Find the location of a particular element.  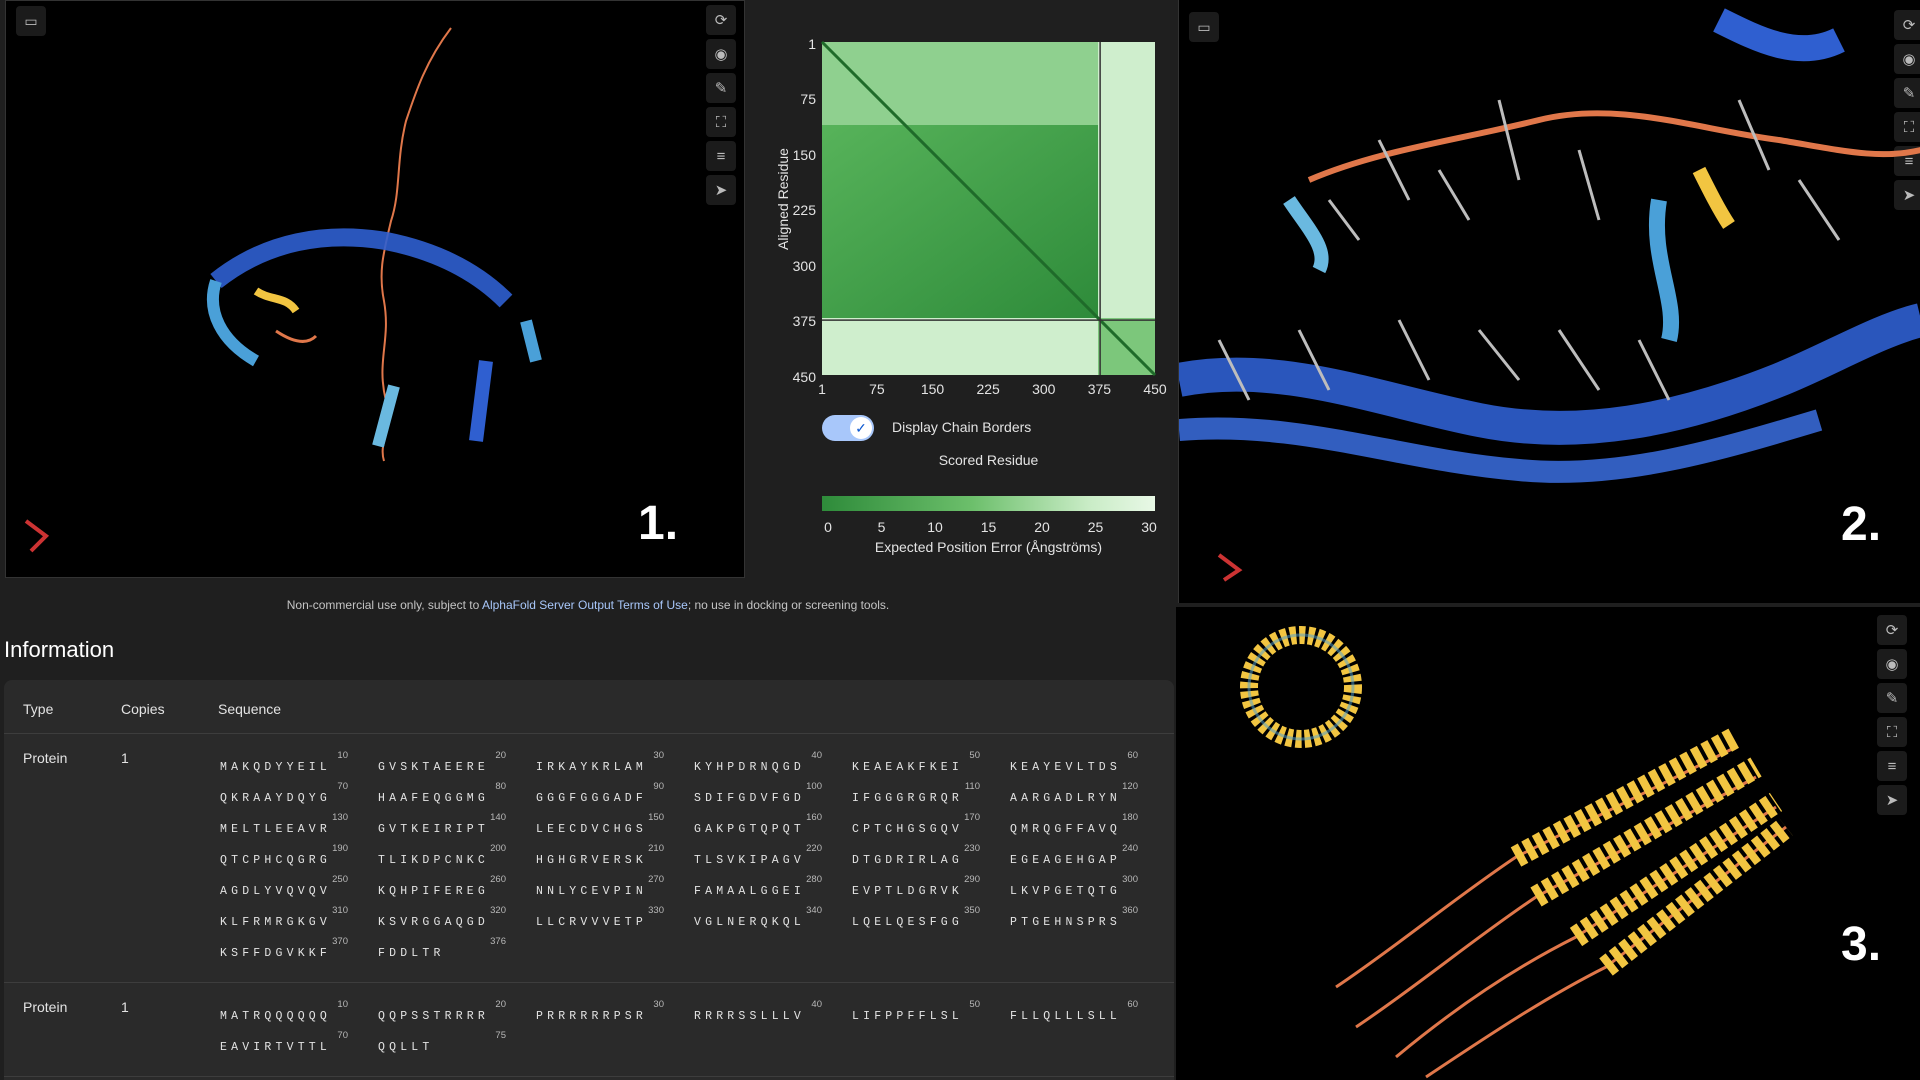

sequence-chunk: 100 SDIFGDVFGD is located at coordinates (769, 796).